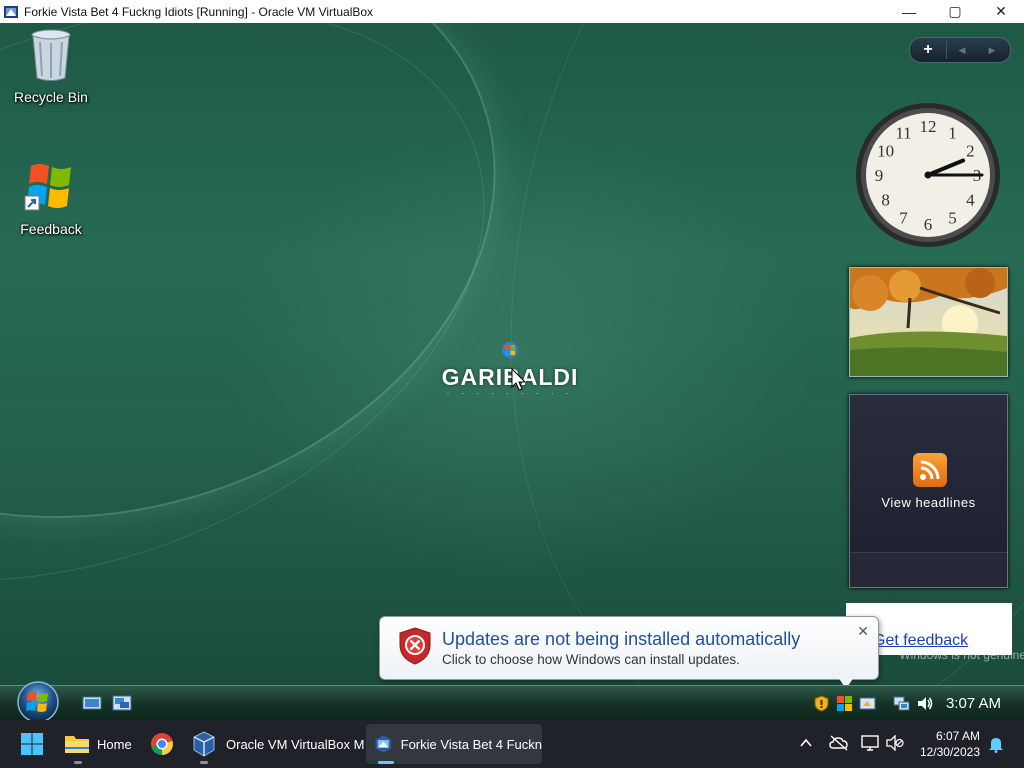  What do you see at coordinates (415, 646) in the screenshot?
I see `security-shield-error-icon` at bounding box center [415, 646].